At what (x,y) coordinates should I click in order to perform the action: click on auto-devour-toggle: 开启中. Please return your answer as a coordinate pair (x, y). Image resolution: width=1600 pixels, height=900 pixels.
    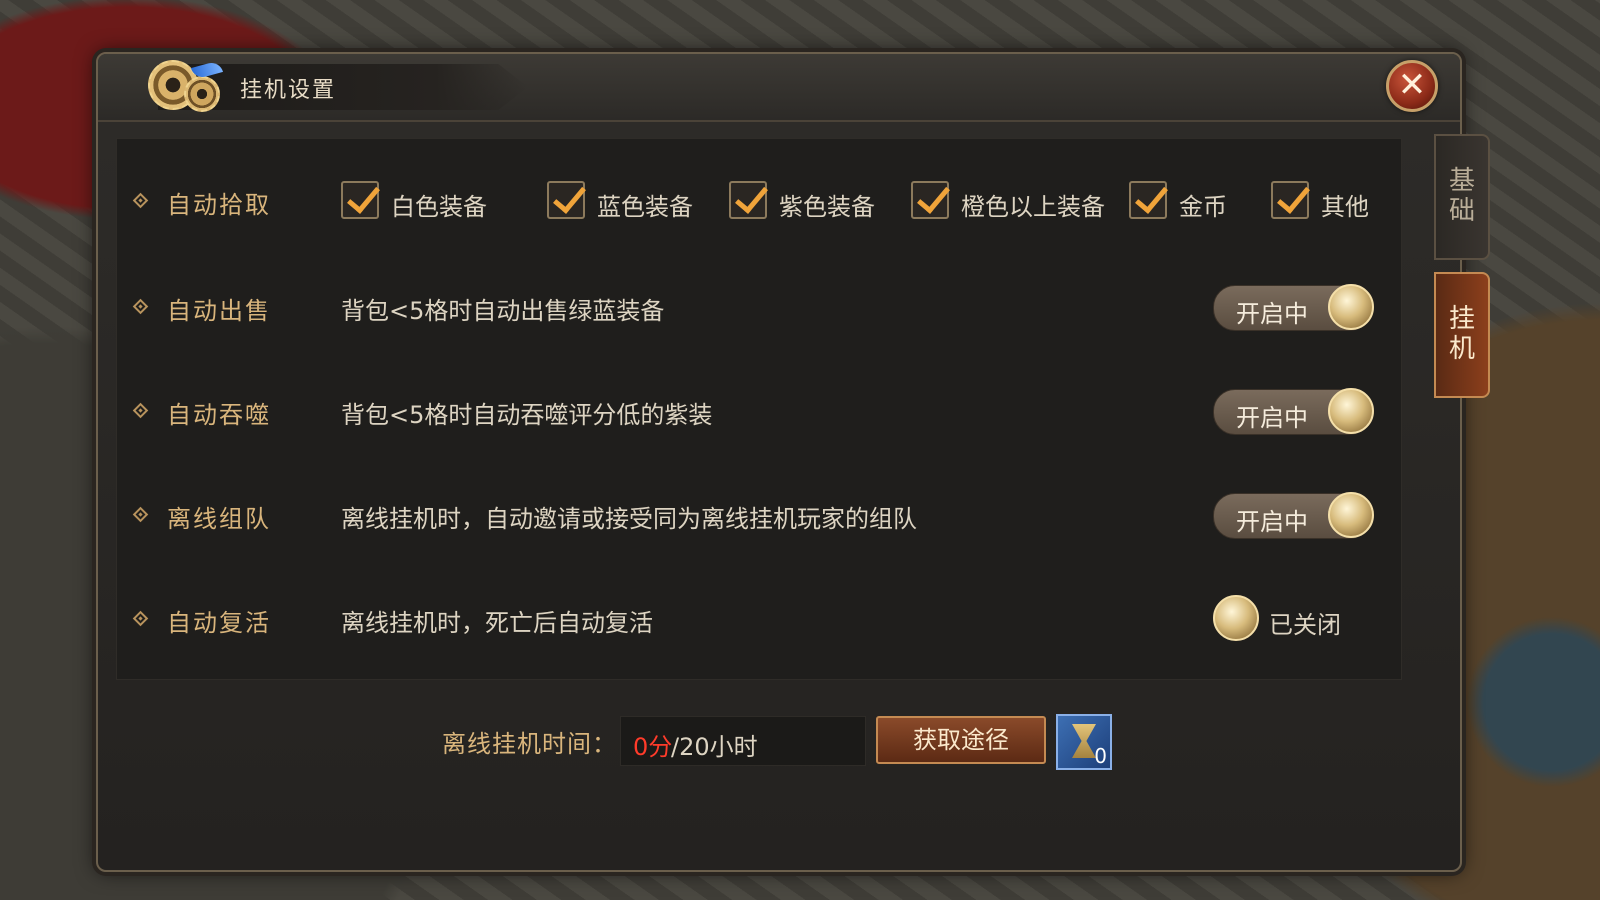
    Looking at the image, I should click on (1293, 411).